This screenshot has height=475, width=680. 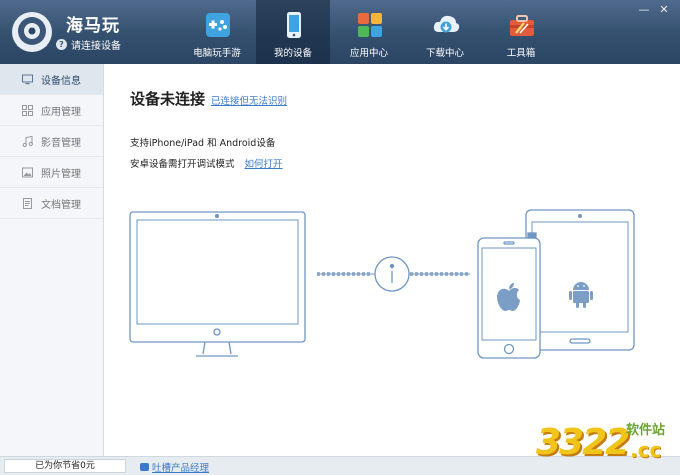 What do you see at coordinates (217, 53) in the screenshot?
I see `tab-label: 电脑玩手游` at bounding box center [217, 53].